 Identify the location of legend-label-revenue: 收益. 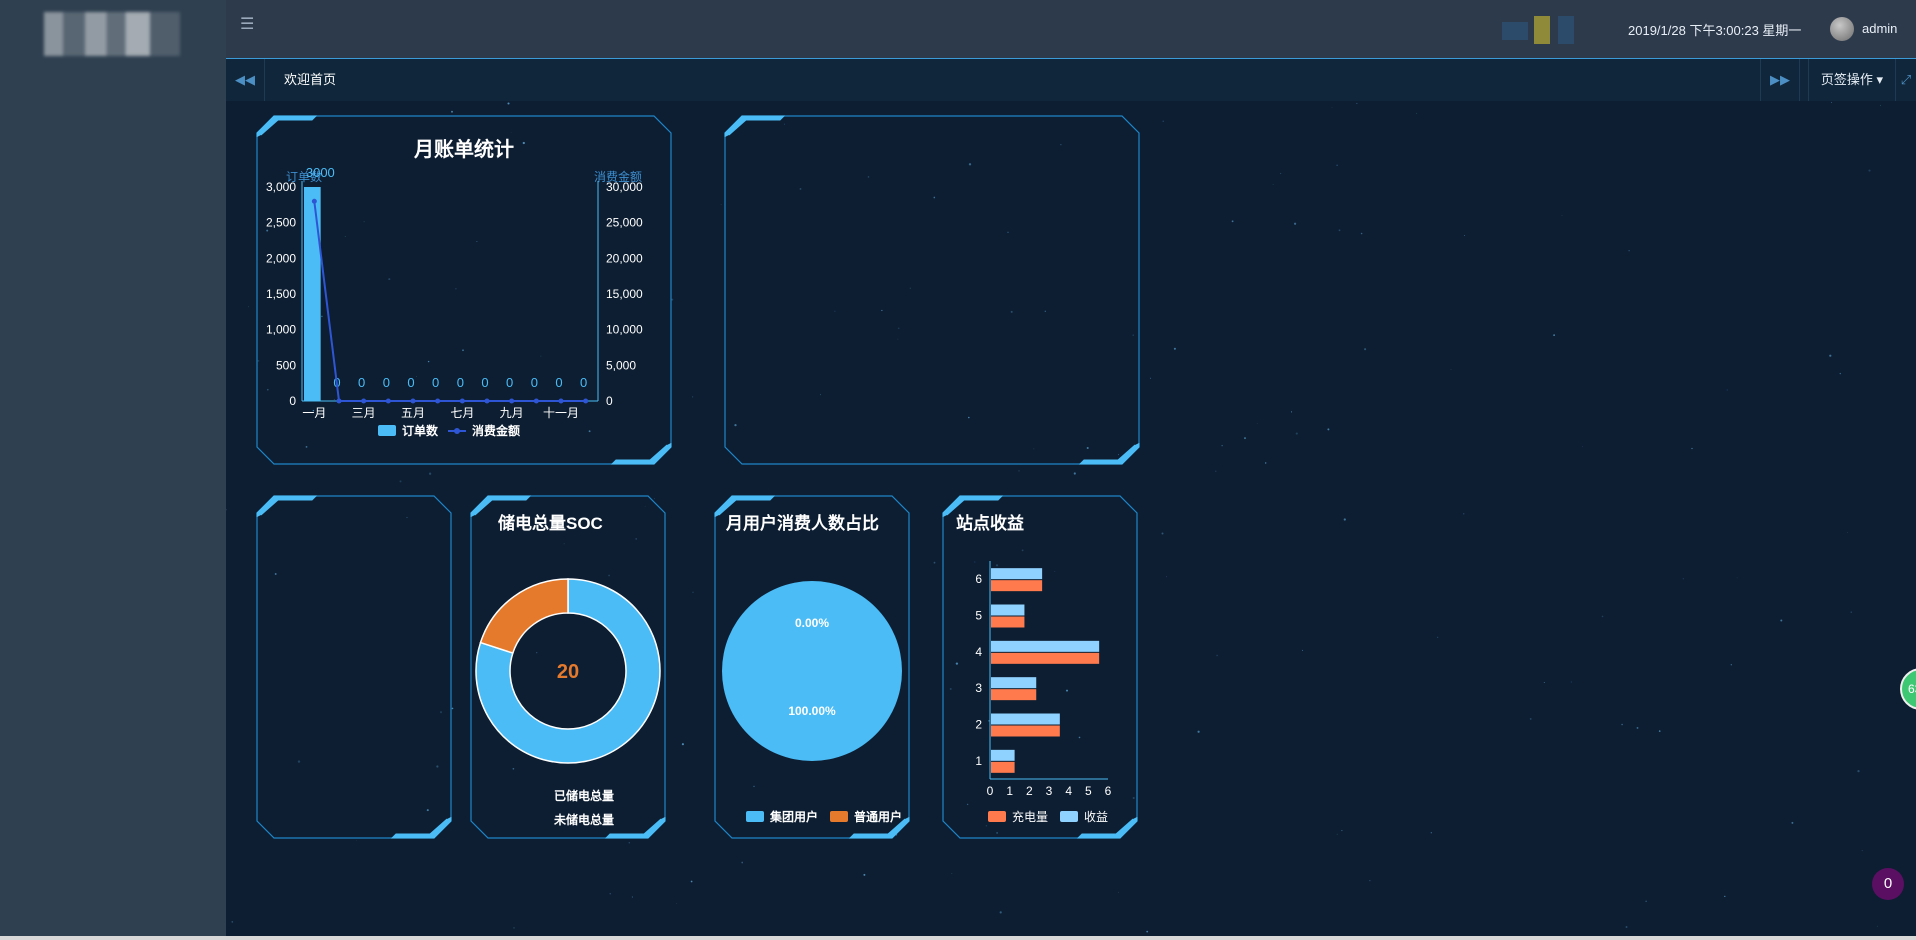
(1096, 817).